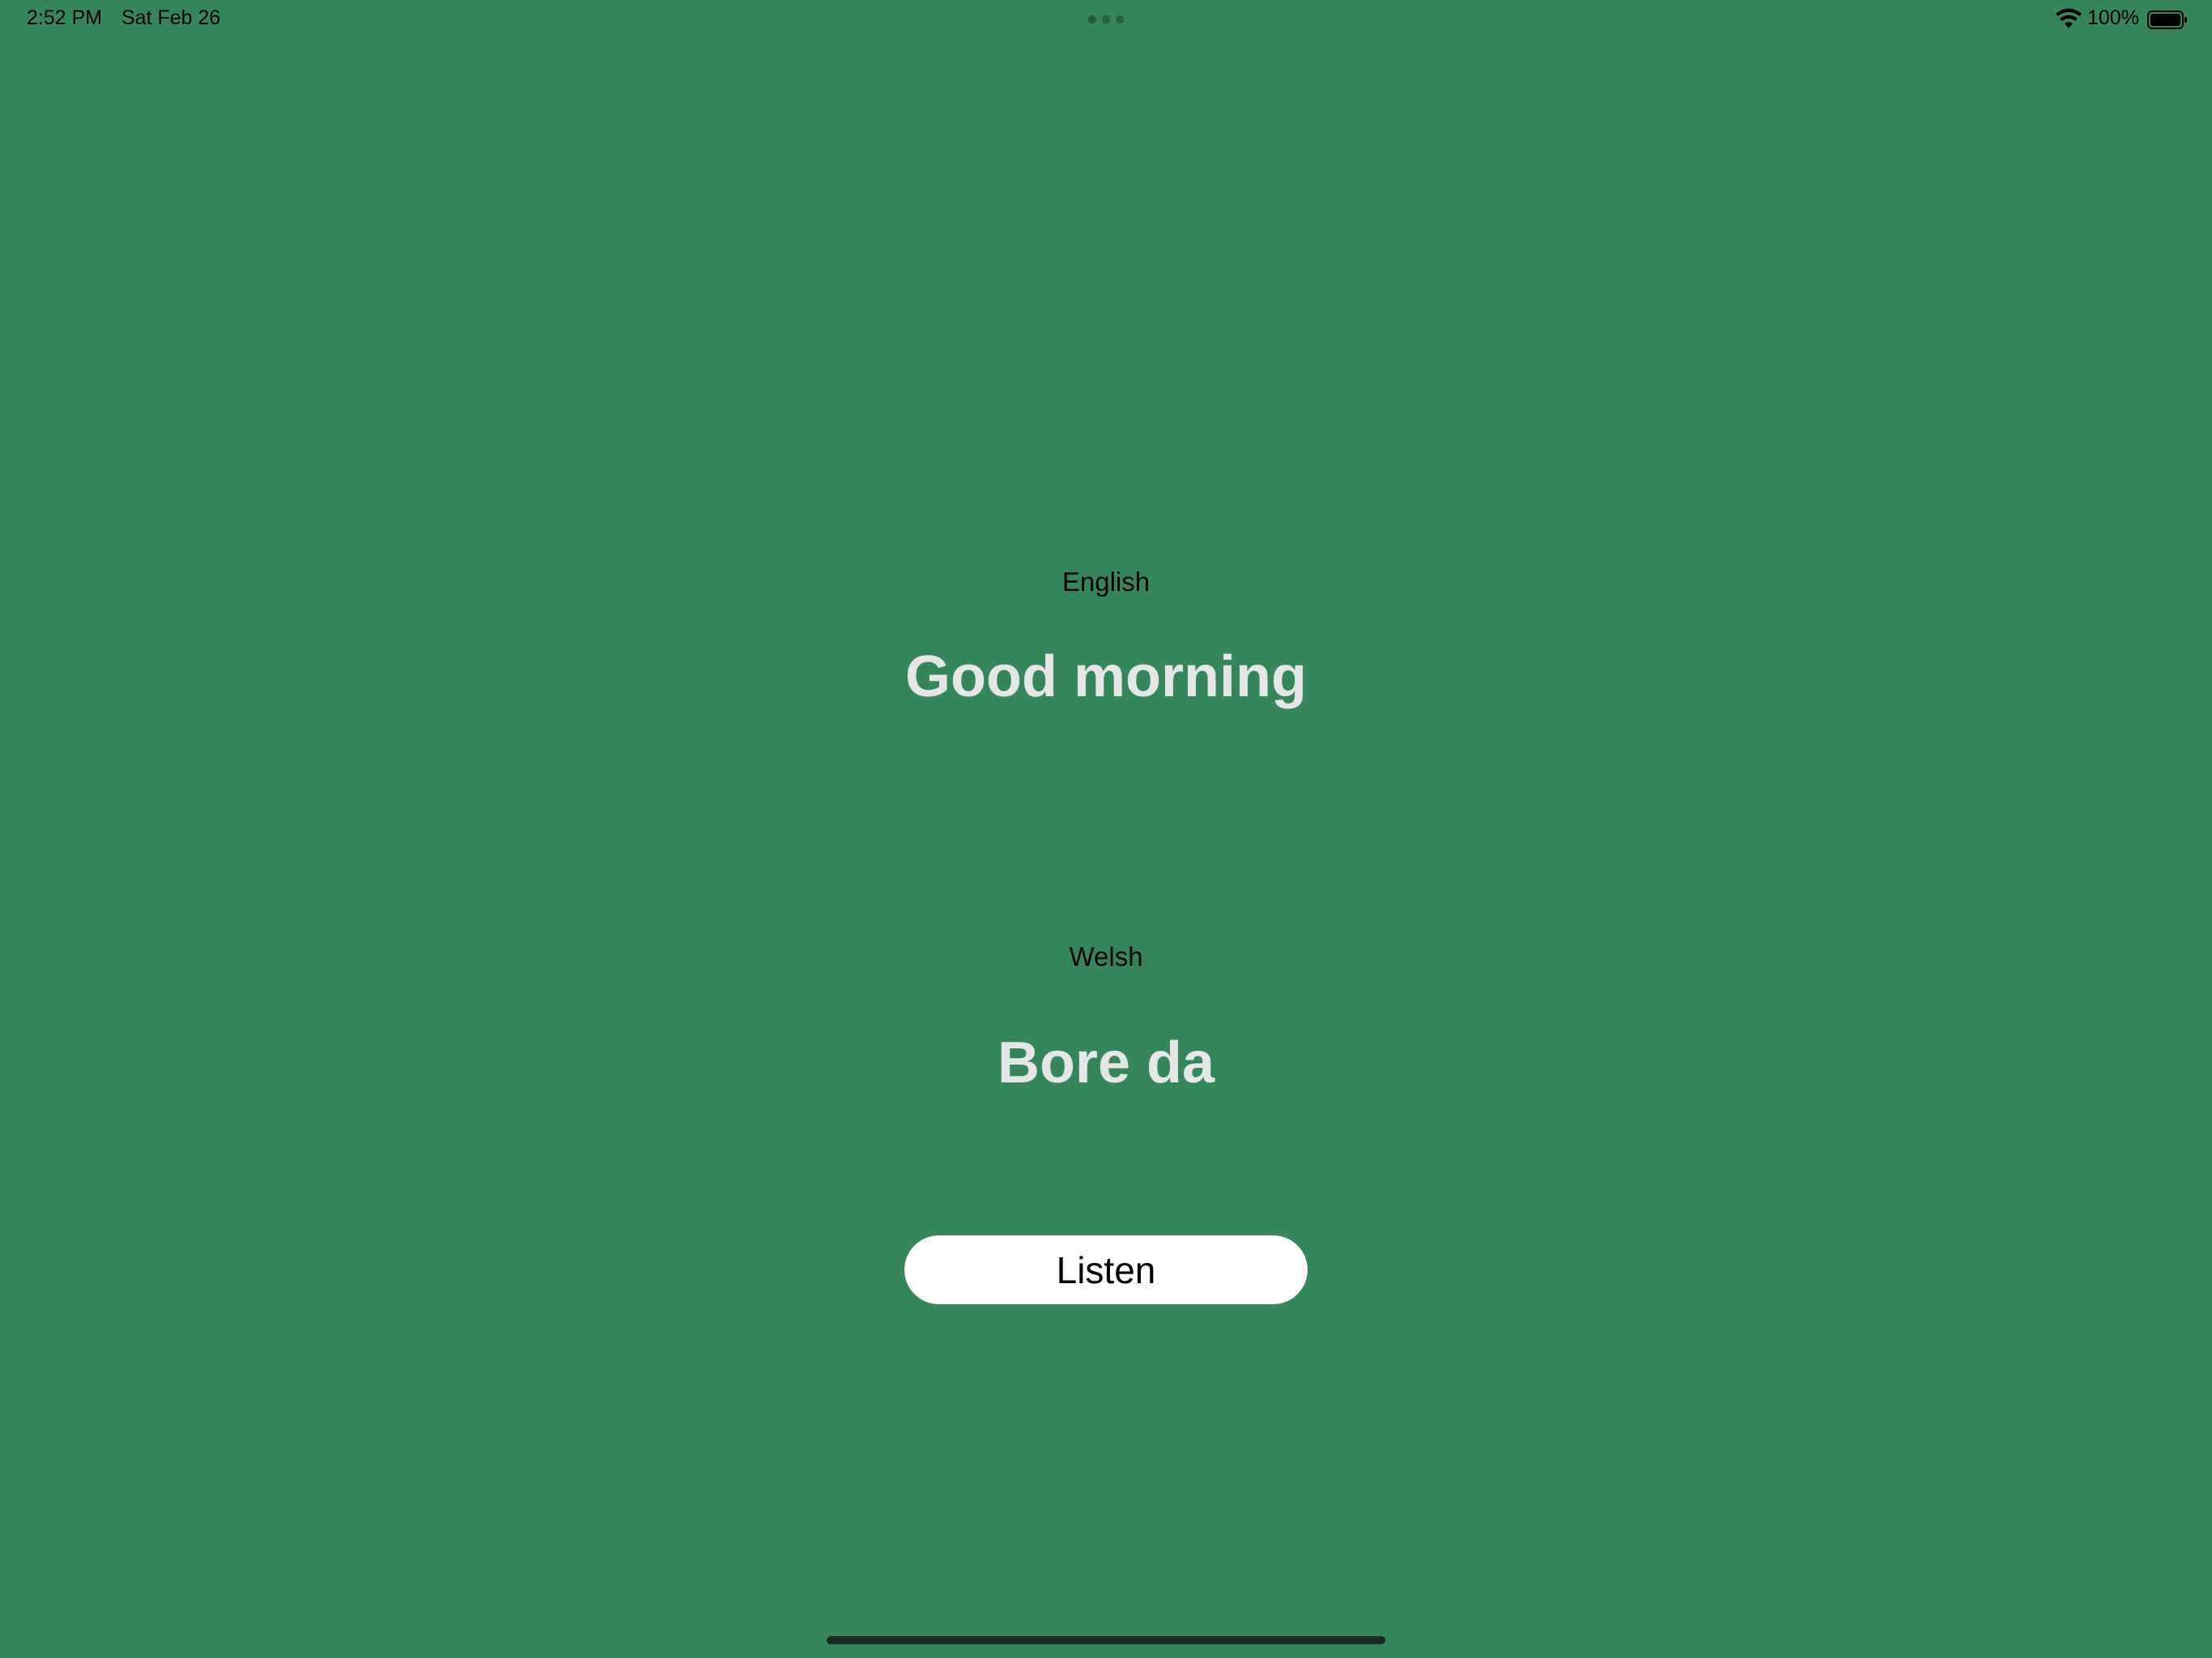 The height and width of the screenshot is (1658, 2212). What do you see at coordinates (1106, 956) in the screenshot?
I see `welsh-language-label: Welsh` at bounding box center [1106, 956].